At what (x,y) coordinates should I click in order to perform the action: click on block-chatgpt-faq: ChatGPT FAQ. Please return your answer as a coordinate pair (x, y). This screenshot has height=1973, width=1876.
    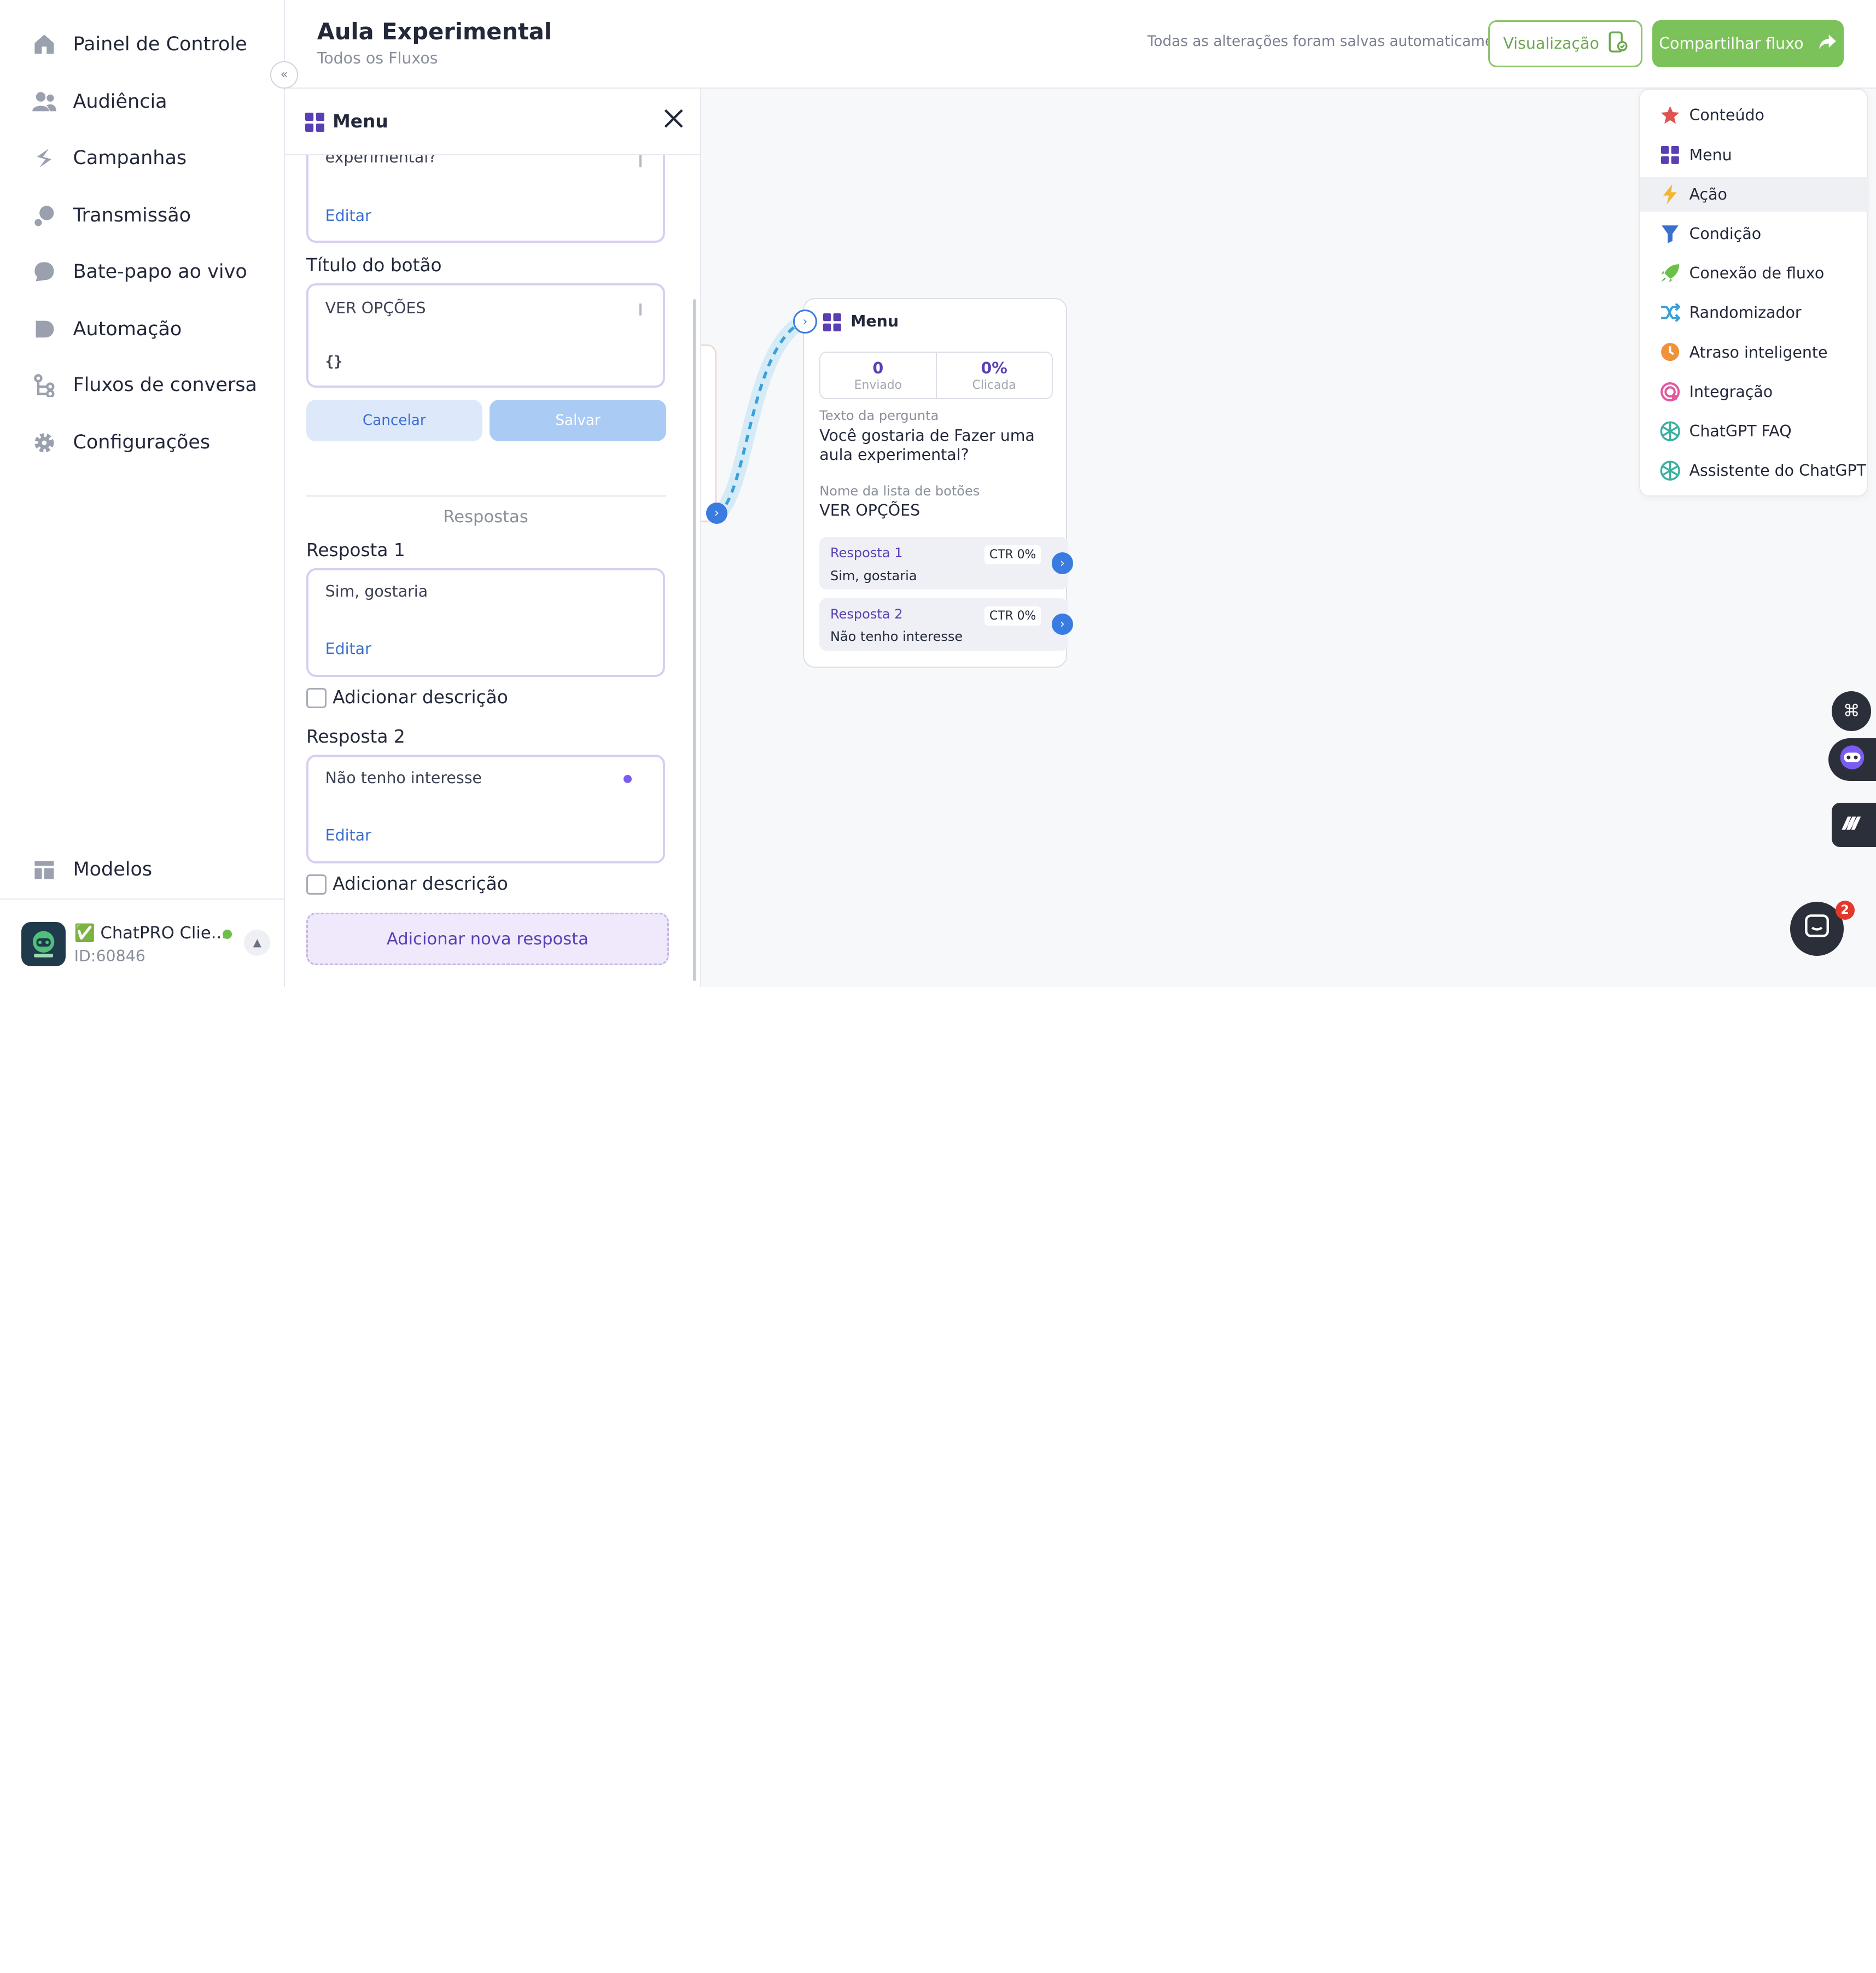
    Looking at the image, I should click on (1754, 431).